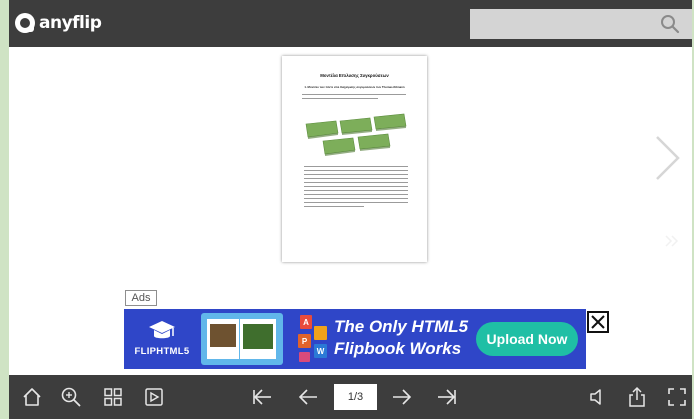 This screenshot has height=419, width=694. I want to click on five-styles-diagram, so click(356, 134).